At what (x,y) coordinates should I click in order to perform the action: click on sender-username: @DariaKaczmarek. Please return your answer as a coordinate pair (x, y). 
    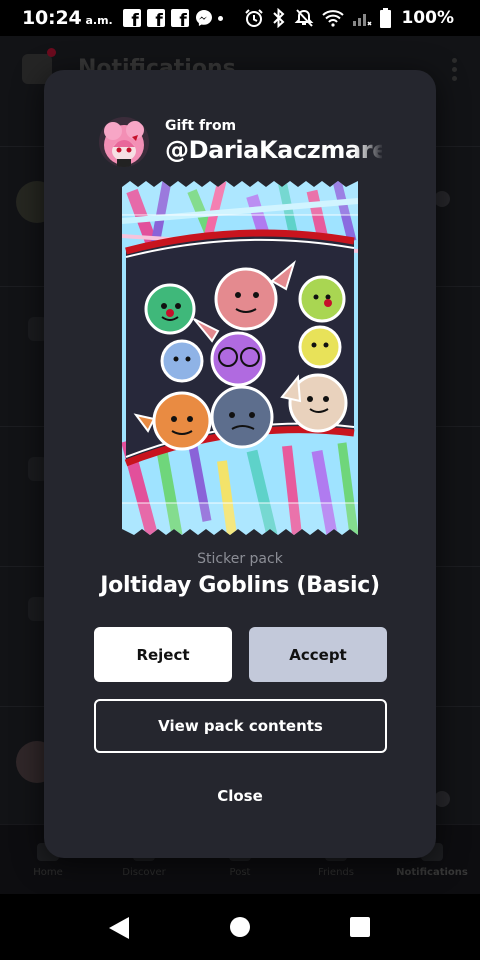
    Looking at the image, I should click on (273, 150).